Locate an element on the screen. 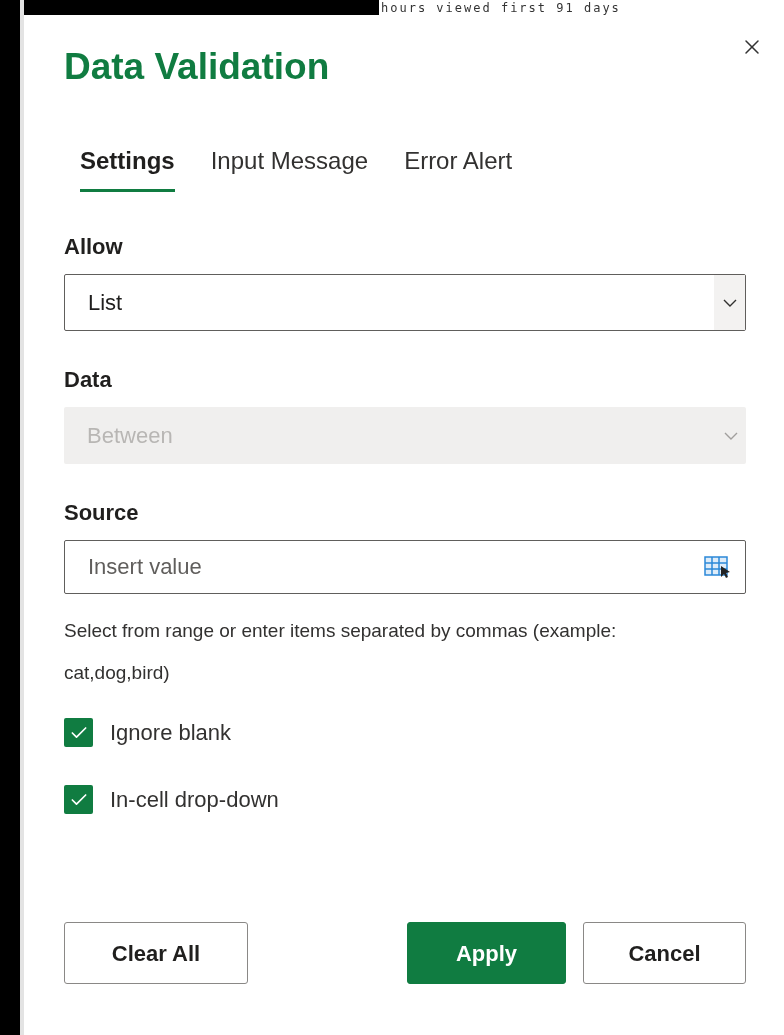 The width and height of the screenshot is (784, 1035). background-cell-text: hours viewed first 91 days is located at coordinates (501, 7).